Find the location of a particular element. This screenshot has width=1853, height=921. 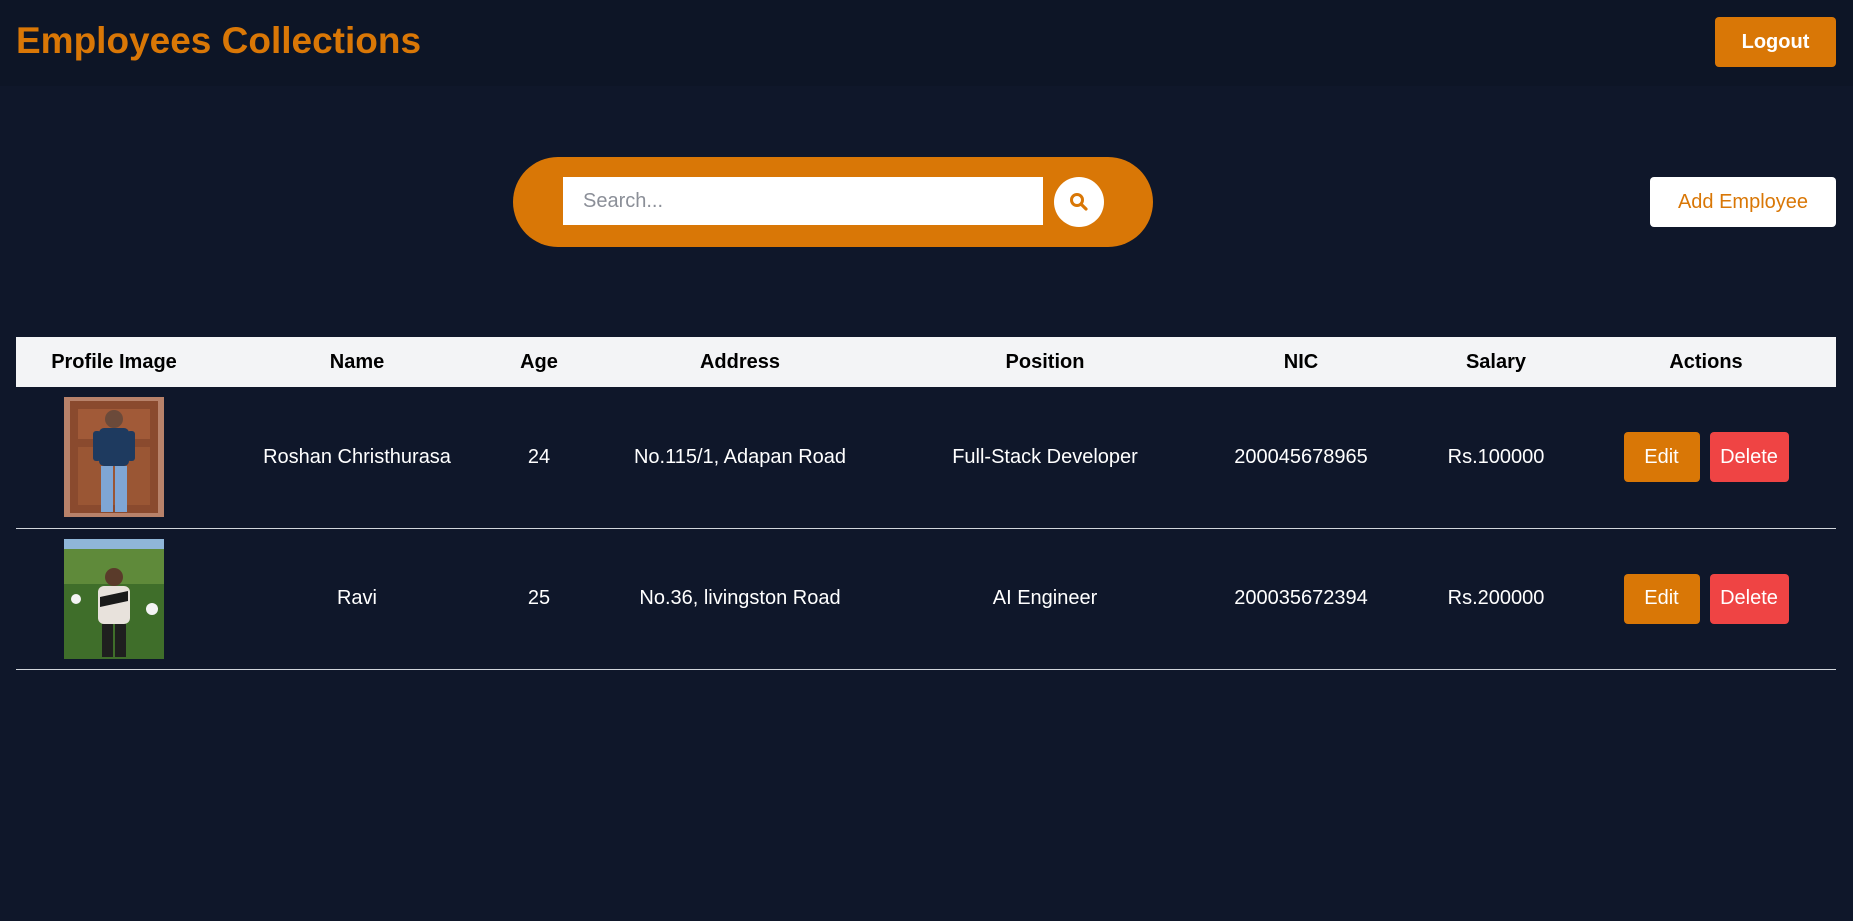

employee-salary: Rs.200000 is located at coordinates (1496, 599).